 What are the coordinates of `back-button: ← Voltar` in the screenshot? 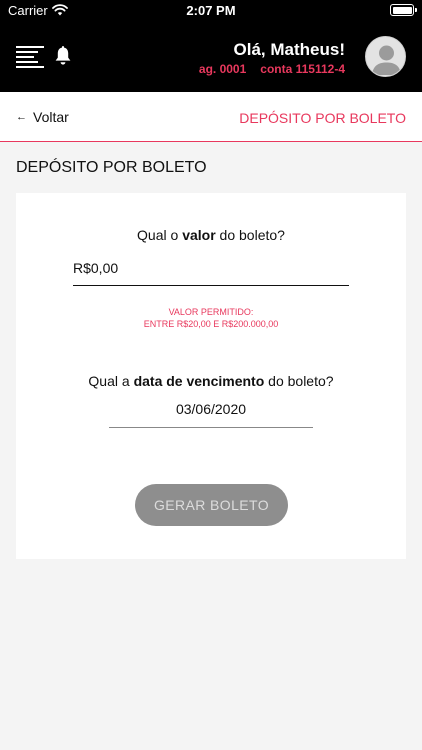 It's located at (42, 117).